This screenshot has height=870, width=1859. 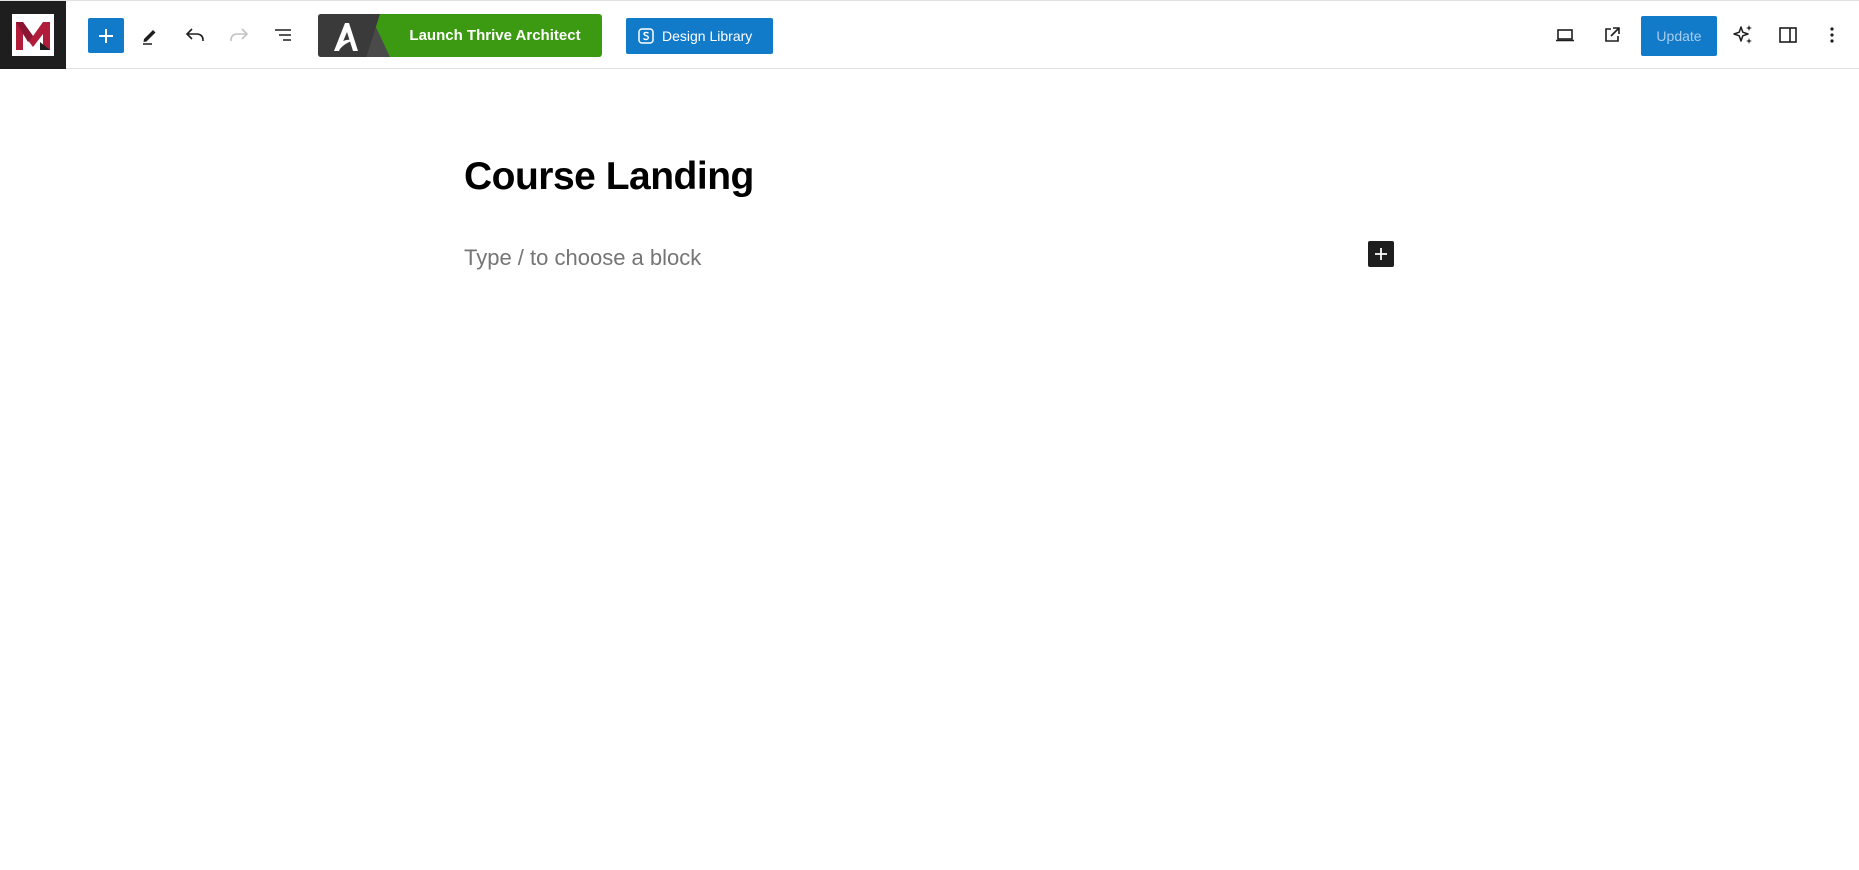 I want to click on more-vertical-icon, so click(x=1832, y=35).